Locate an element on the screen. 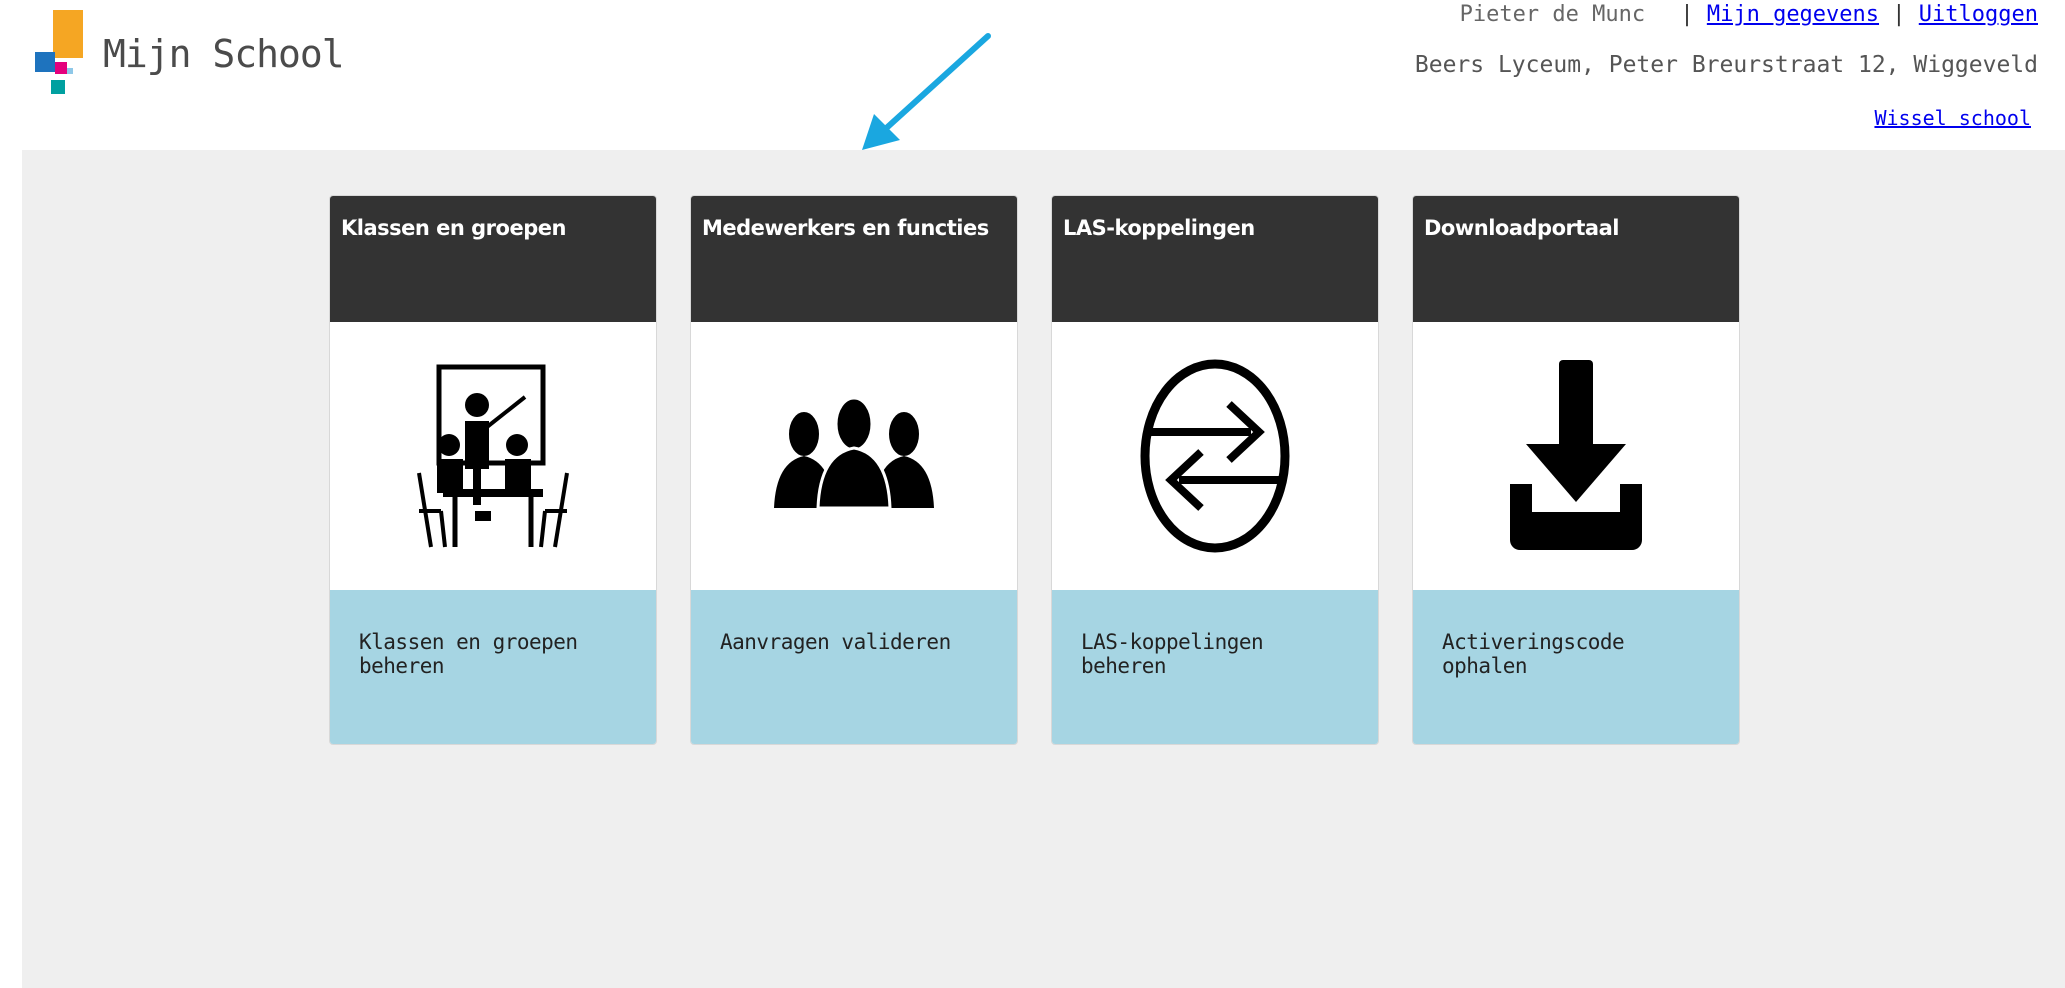  tile-title: Medewerkers en functies is located at coordinates (854, 259).